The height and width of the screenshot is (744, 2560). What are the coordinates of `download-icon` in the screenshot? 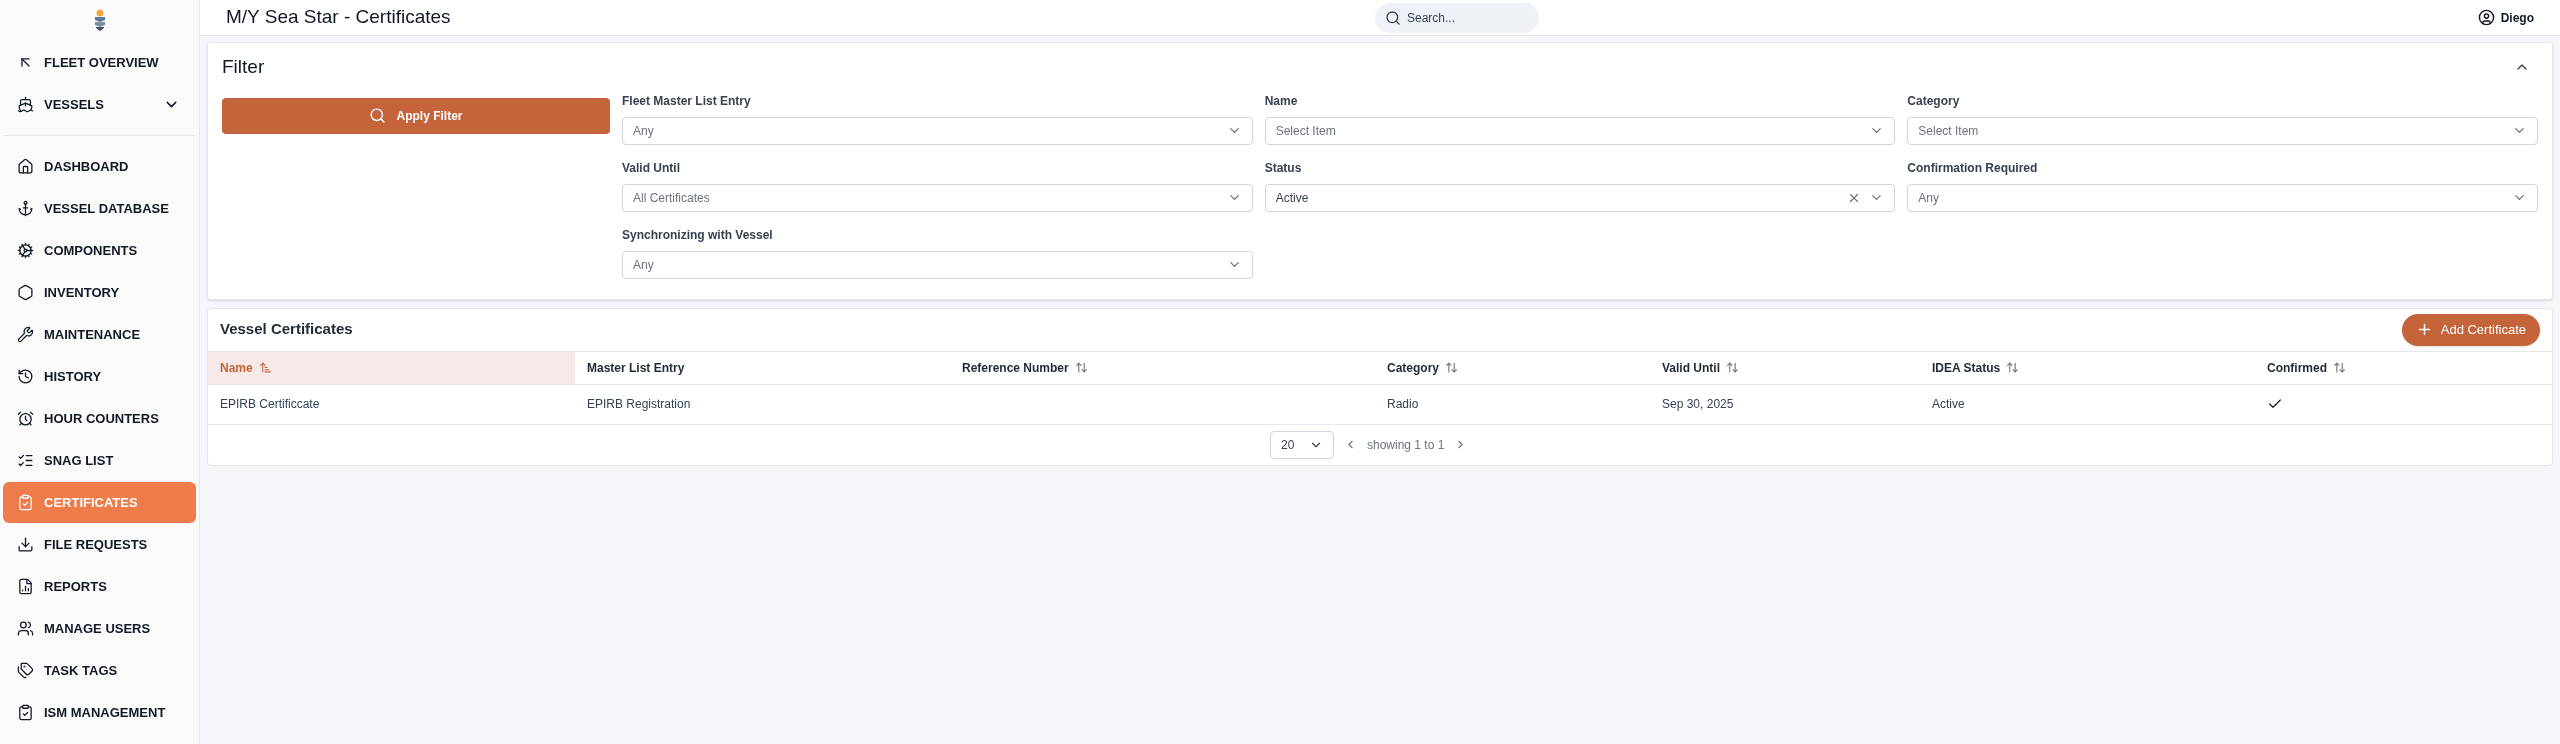 It's located at (25, 544).